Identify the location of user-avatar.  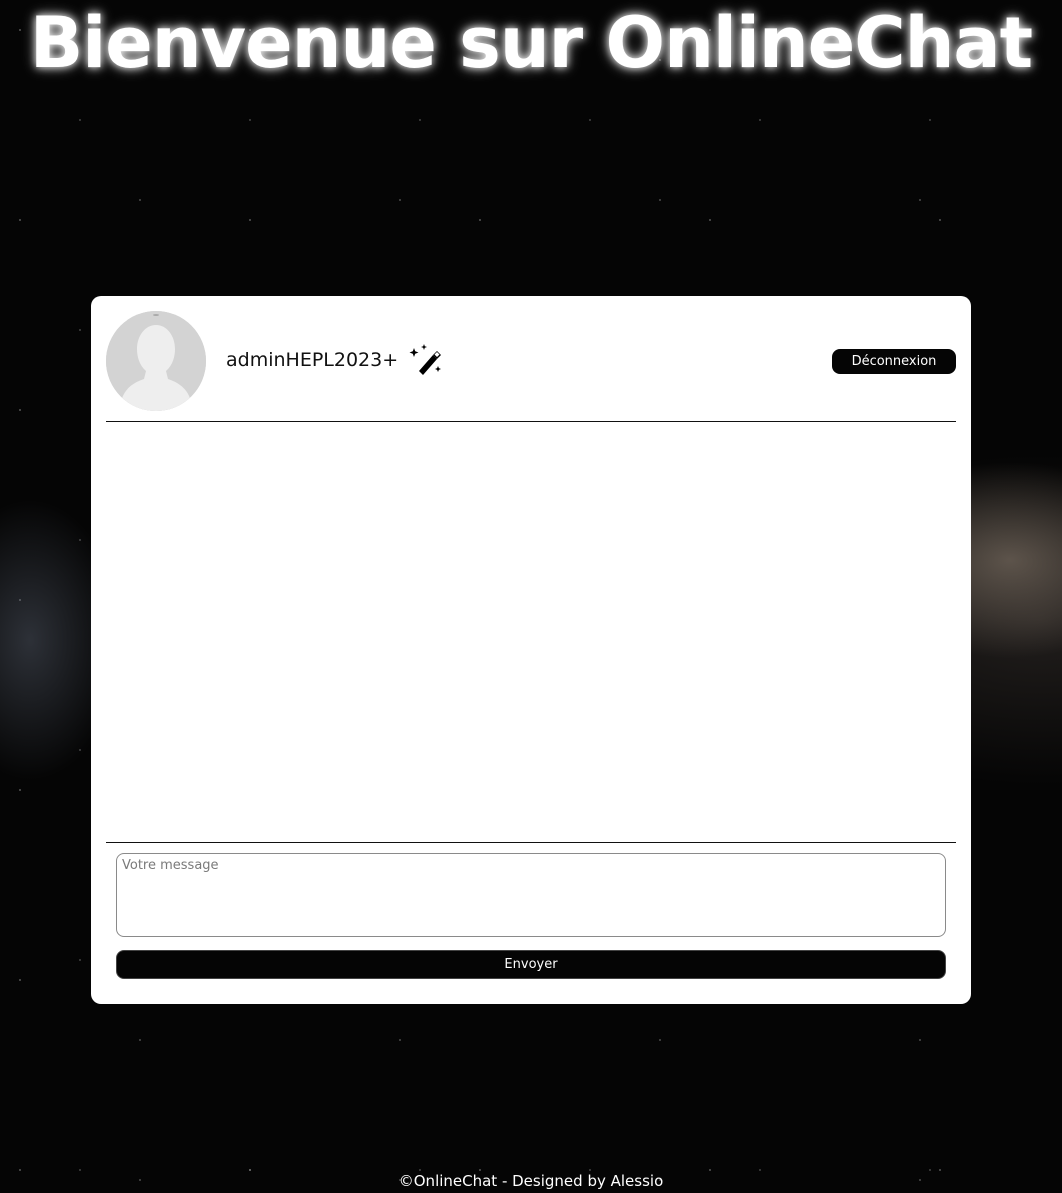
(156, 361).